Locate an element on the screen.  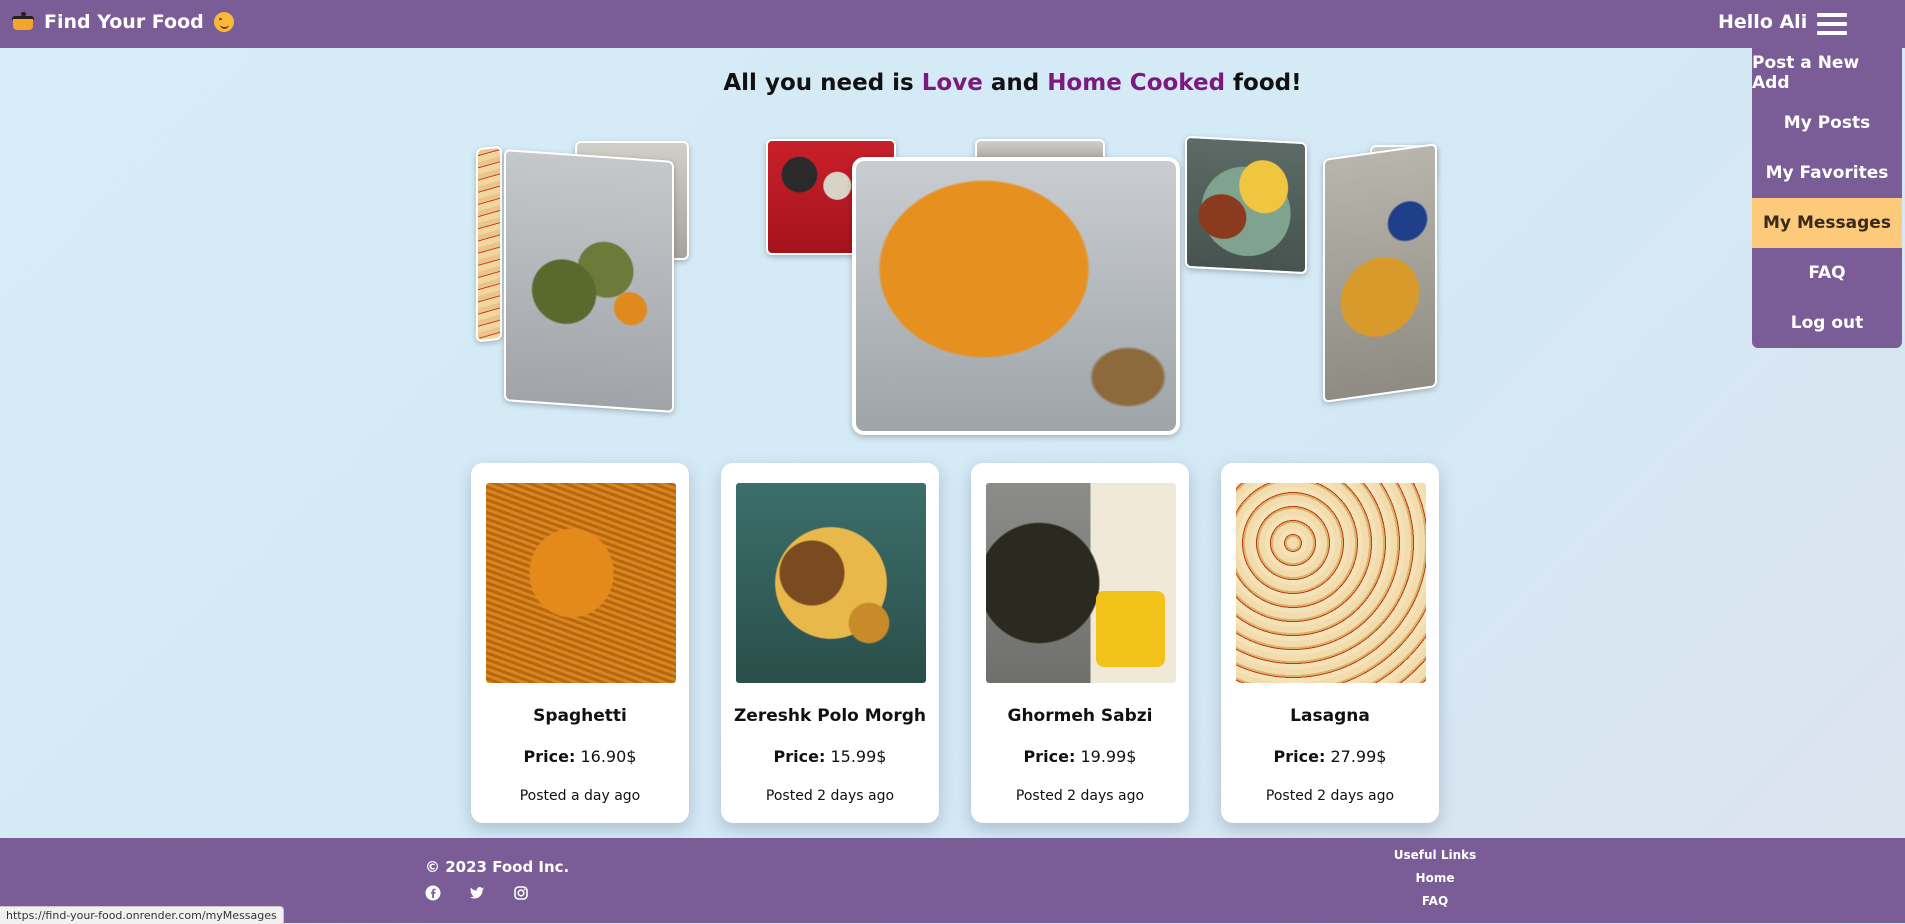
user-greeting: Hello Ali is located at coordinates (1763, 22).